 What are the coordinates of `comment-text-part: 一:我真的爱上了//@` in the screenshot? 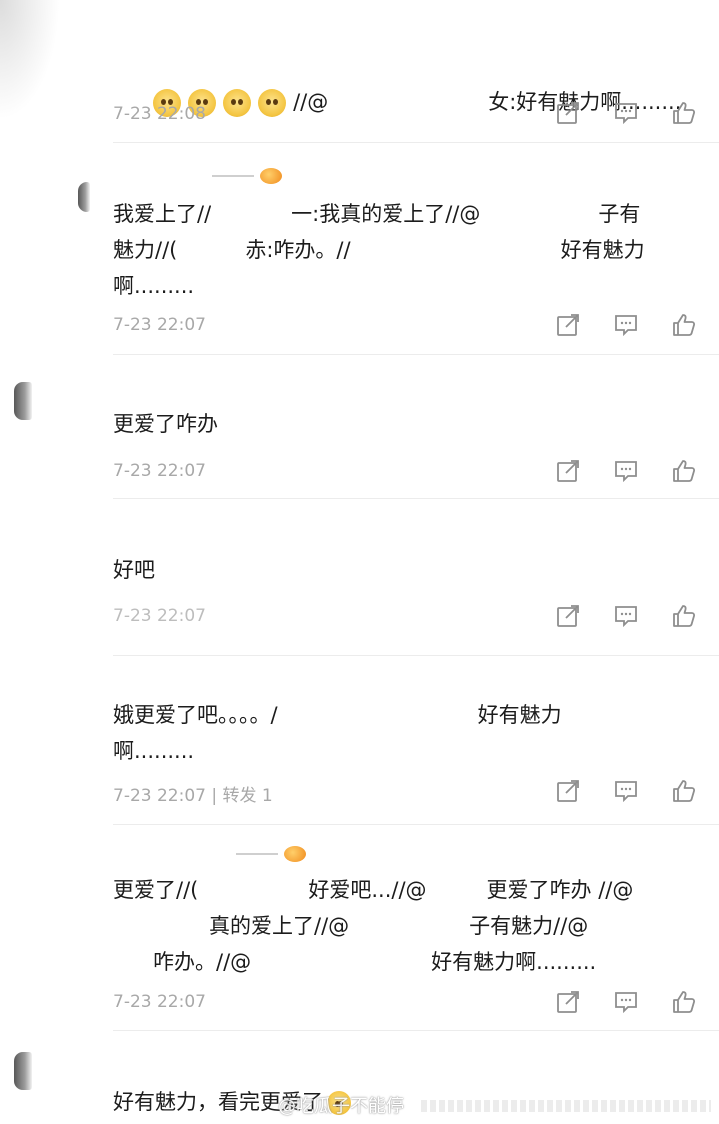 It's located at (386, 214).